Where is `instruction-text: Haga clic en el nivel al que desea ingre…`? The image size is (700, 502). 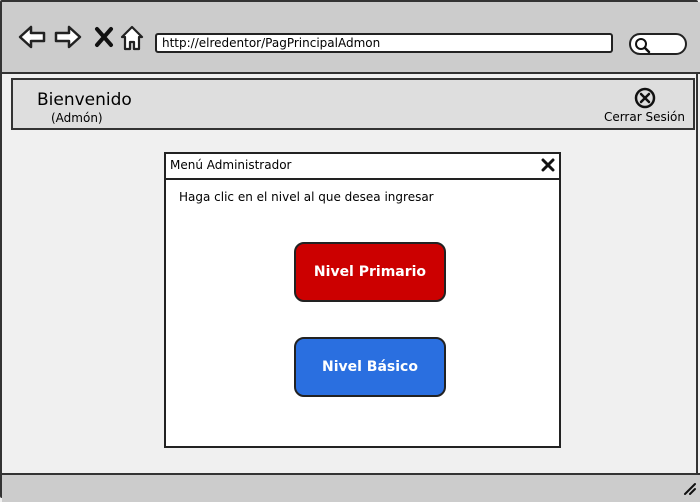 instruction-text: Haga clic en el nivel al que desea ingre… is located at coordinates (306, 197).